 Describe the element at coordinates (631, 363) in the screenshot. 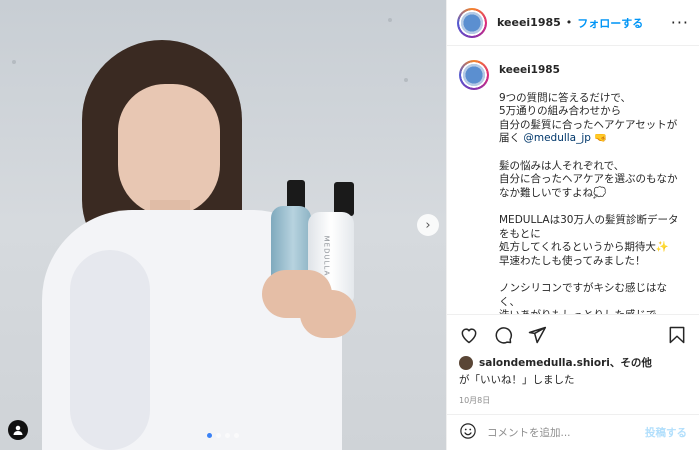

I see `likes-others: 、その他` at that location.